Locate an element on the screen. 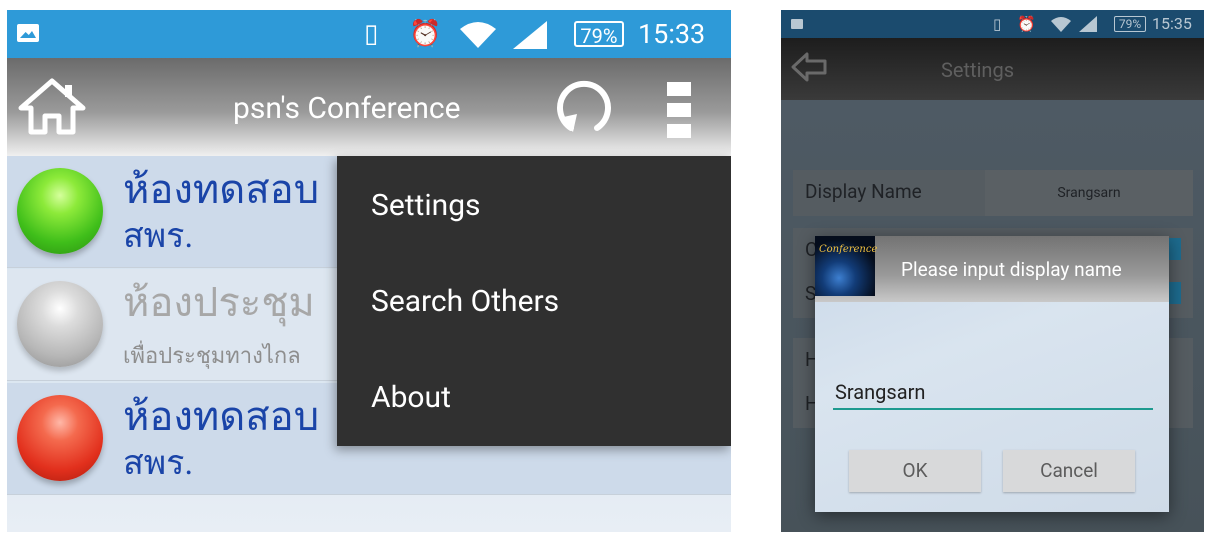  app-bar: Settings is located at coordinates (992, 69).